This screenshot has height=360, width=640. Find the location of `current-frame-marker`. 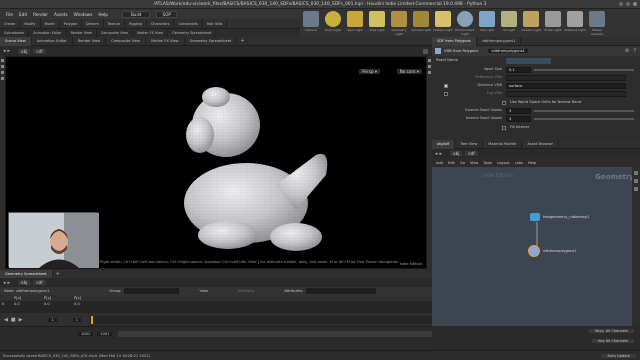

current-frame-marker is located at coordinates (92, 319).